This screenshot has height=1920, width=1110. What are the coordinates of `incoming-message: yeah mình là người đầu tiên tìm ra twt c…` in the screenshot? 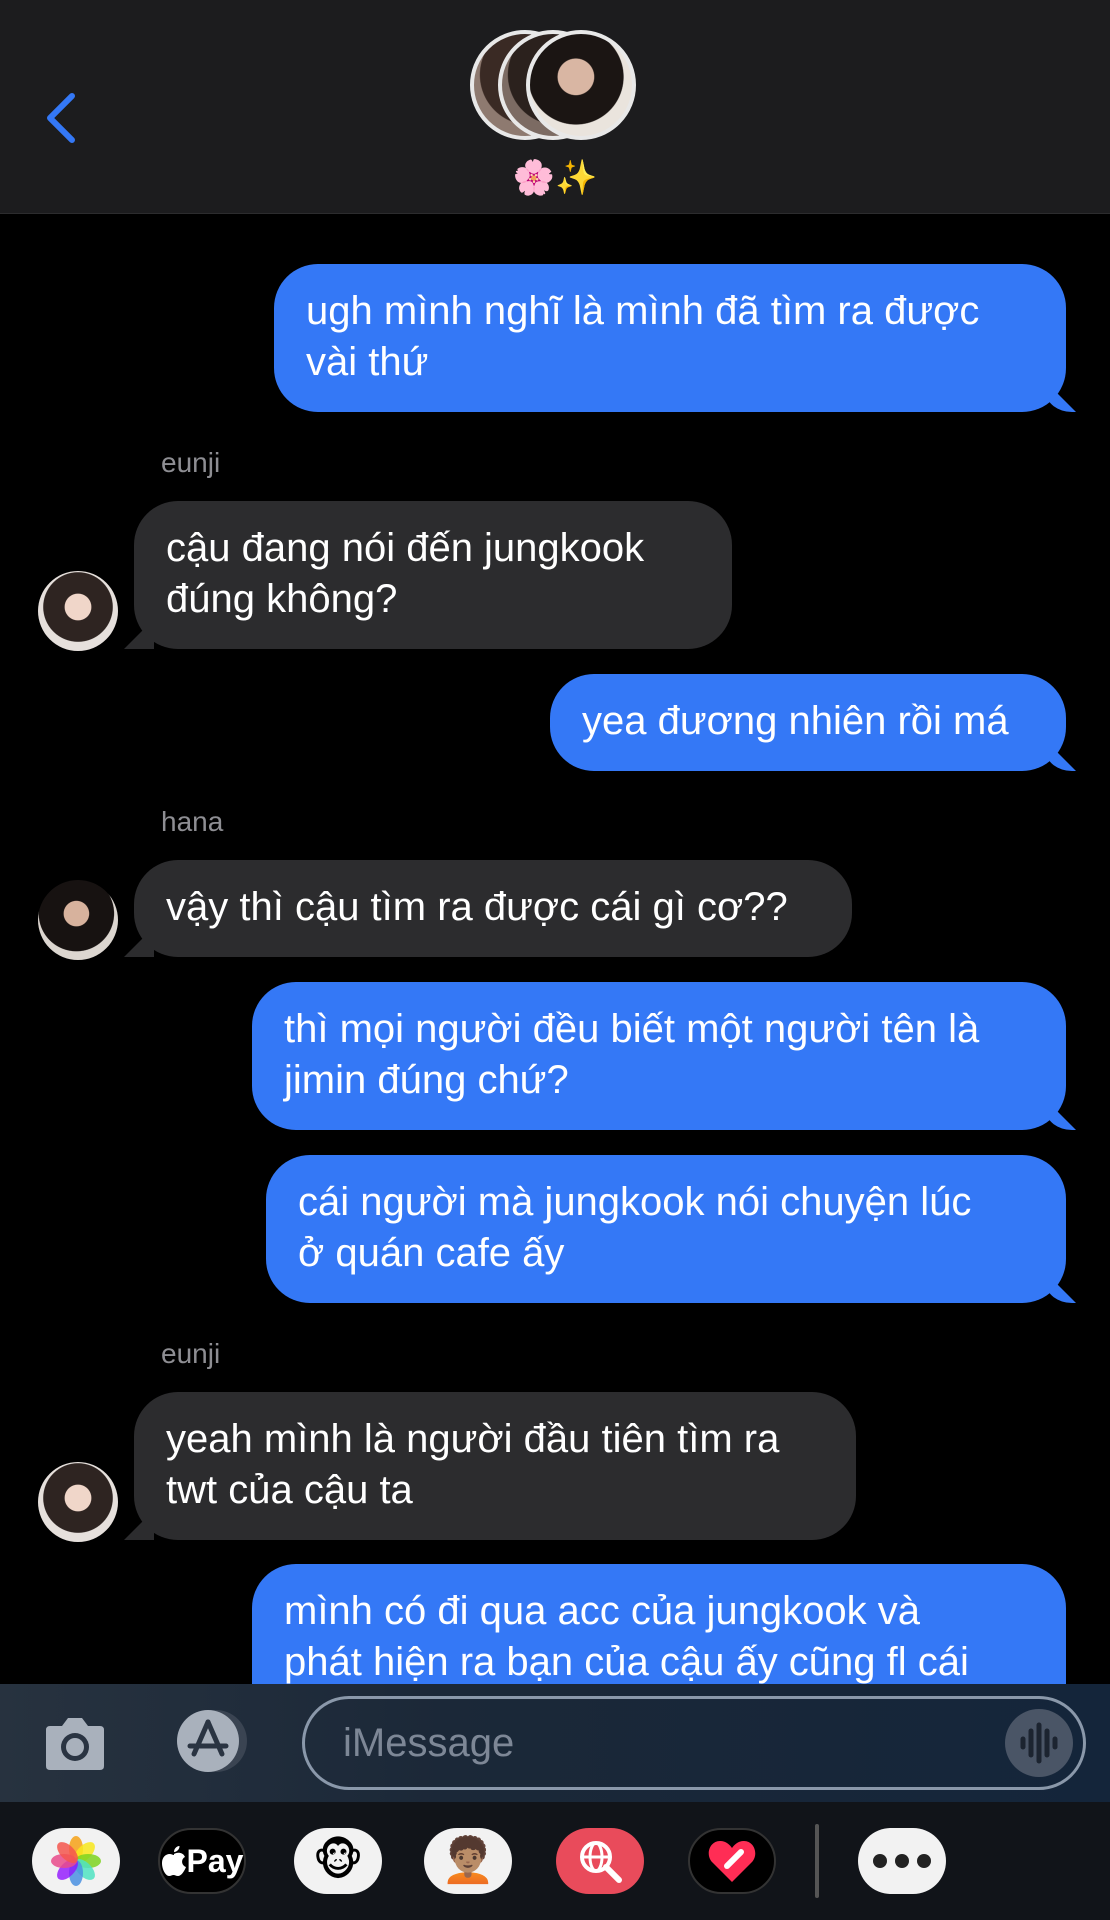 It's located at (495, 1466).